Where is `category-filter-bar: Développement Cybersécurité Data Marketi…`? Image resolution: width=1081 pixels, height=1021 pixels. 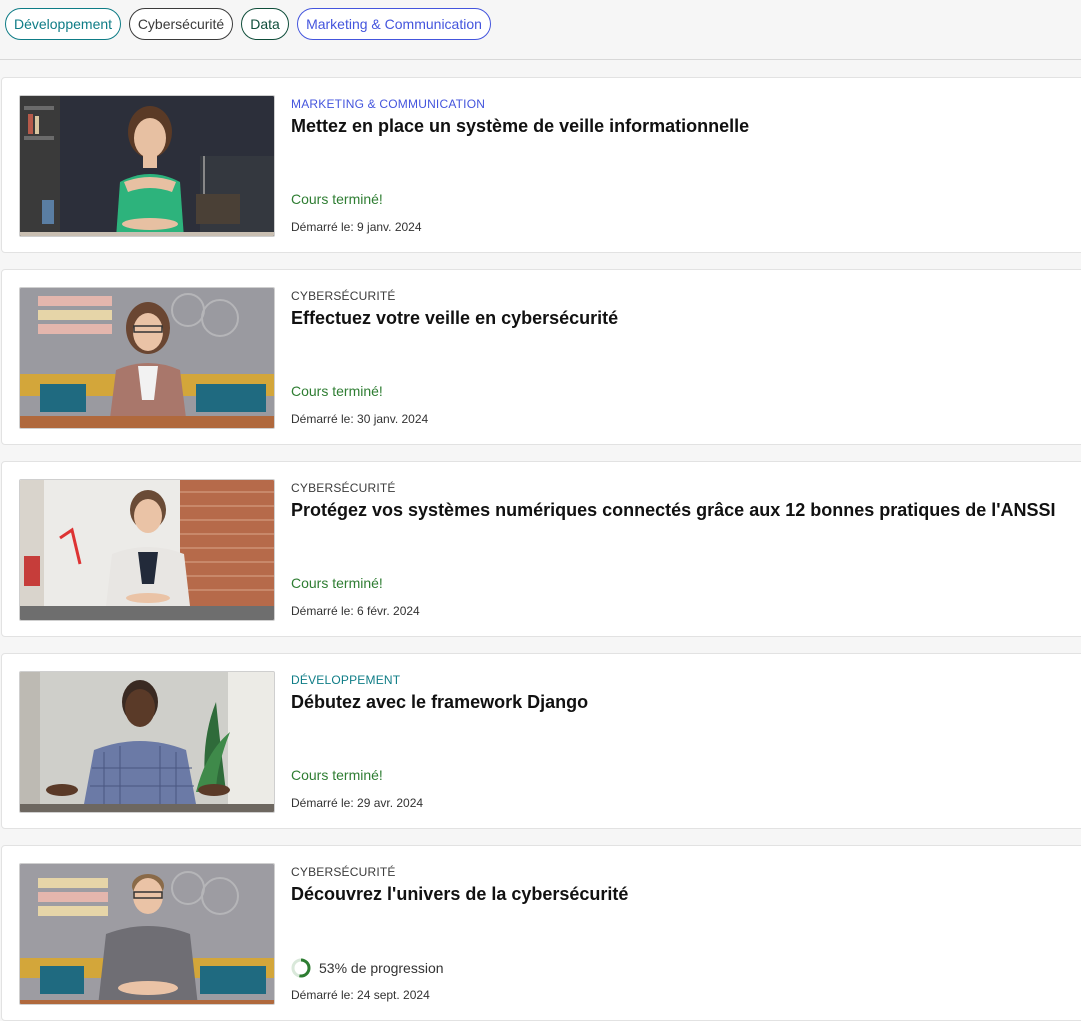 category-filter-bar: Développement Cybersécurité Data Marketi… is located at coordinates (540, 30).